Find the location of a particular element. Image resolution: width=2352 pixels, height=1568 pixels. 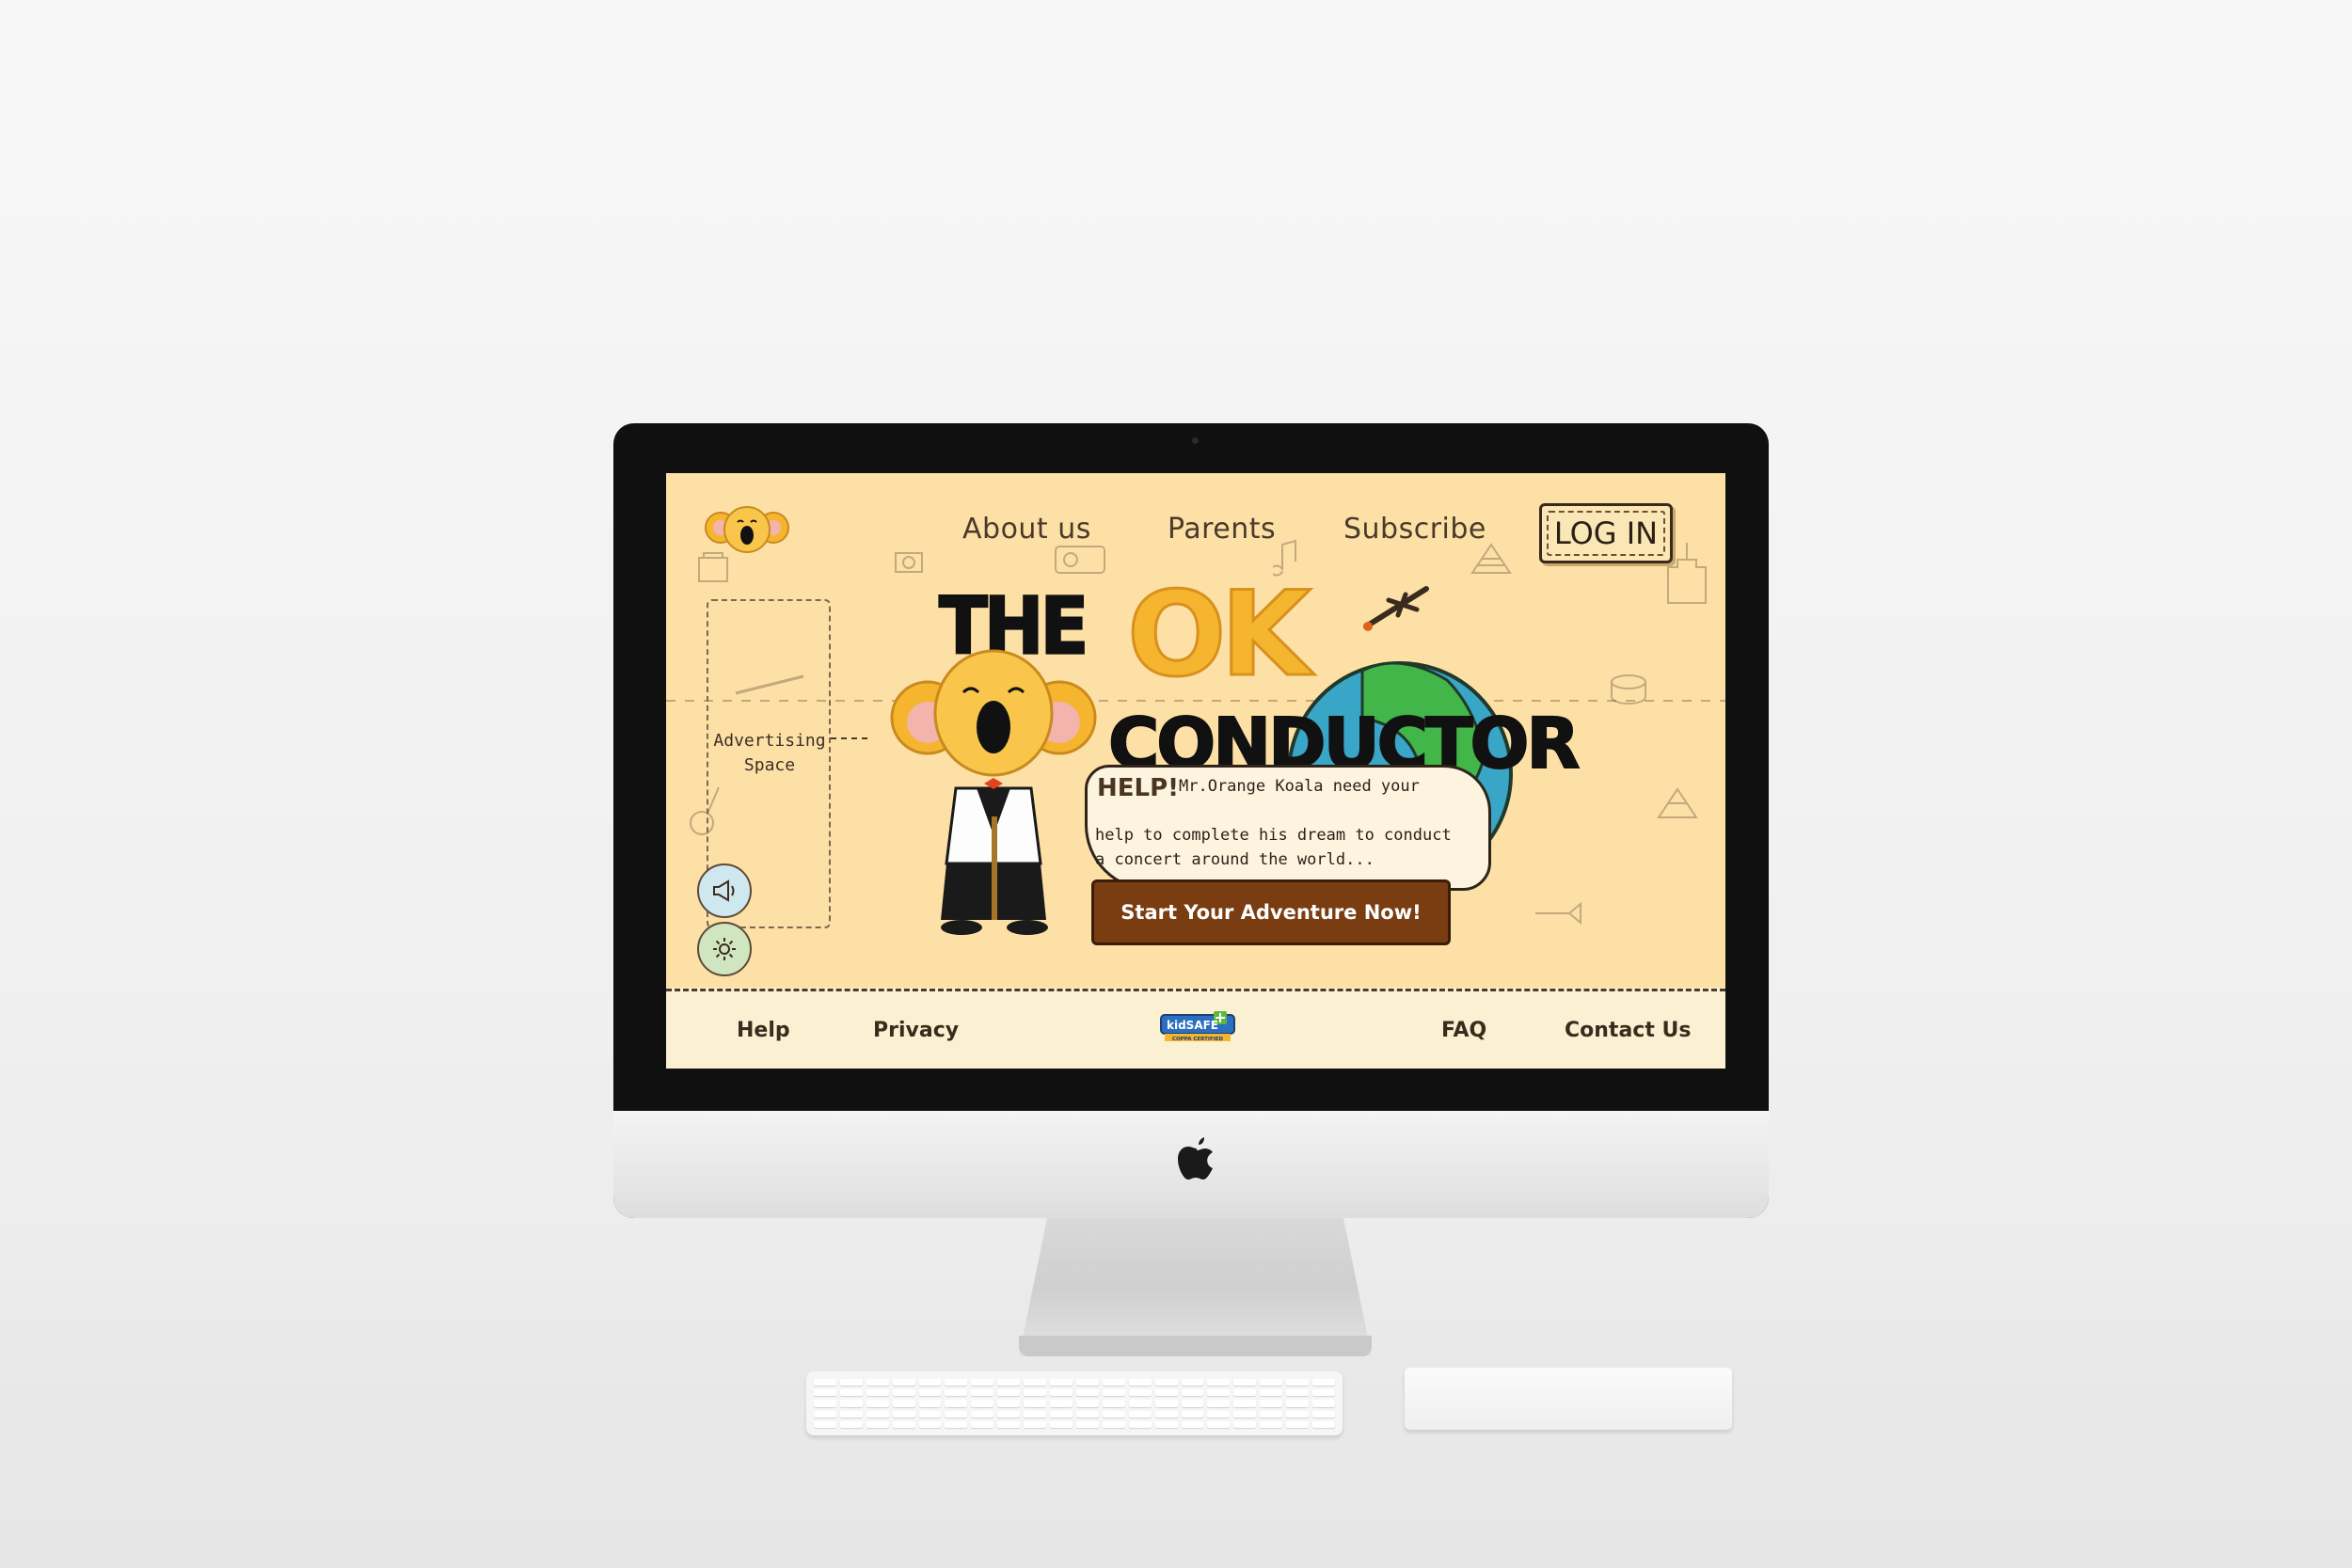

monitor-stand-base is located at coordinates (1195, 1346).